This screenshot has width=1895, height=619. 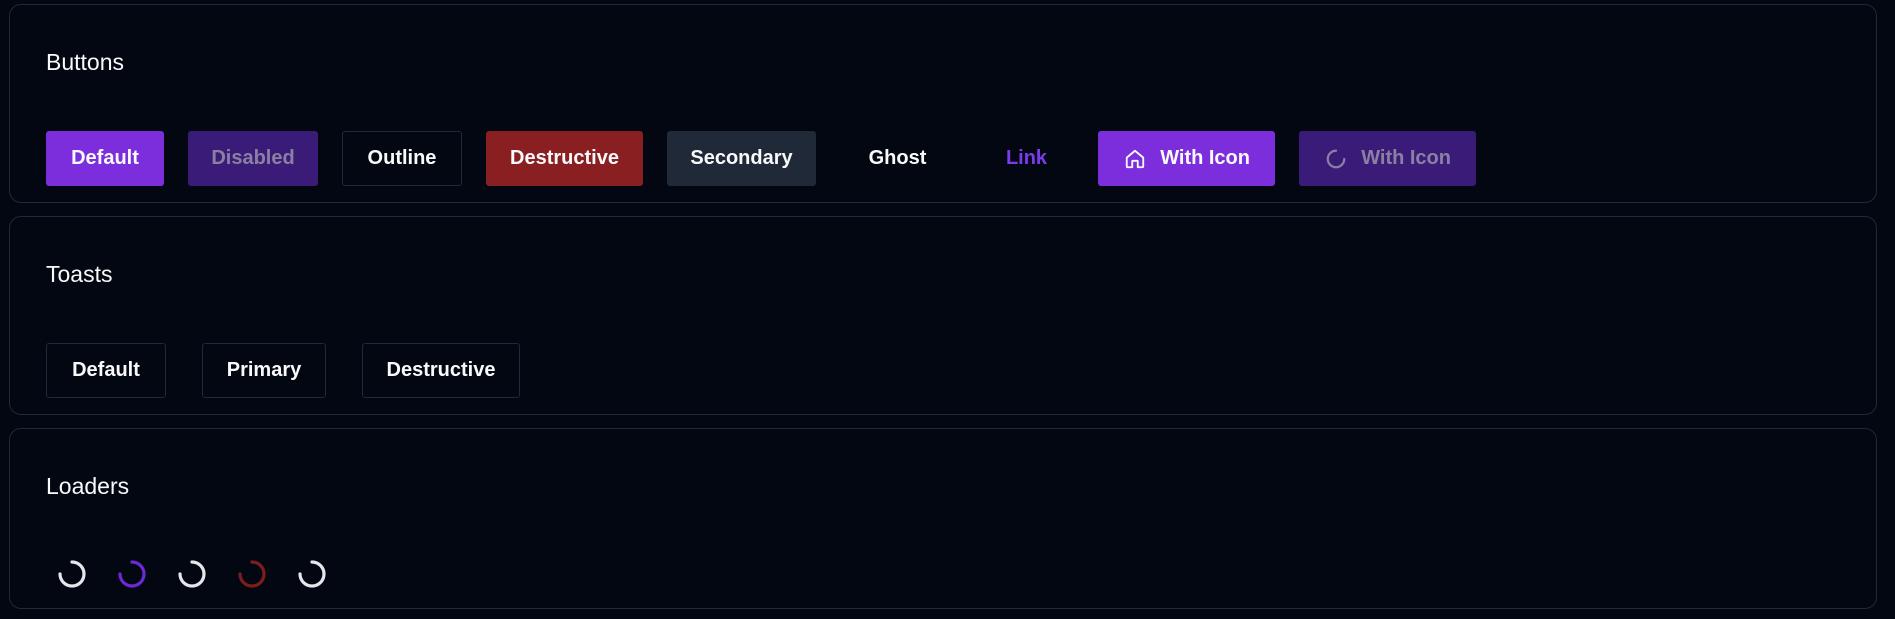 What do you see at coordinates (88, 486) in the screenshot?
I see `loaders-section-title: Loaders` at bounding box center [88, 486].